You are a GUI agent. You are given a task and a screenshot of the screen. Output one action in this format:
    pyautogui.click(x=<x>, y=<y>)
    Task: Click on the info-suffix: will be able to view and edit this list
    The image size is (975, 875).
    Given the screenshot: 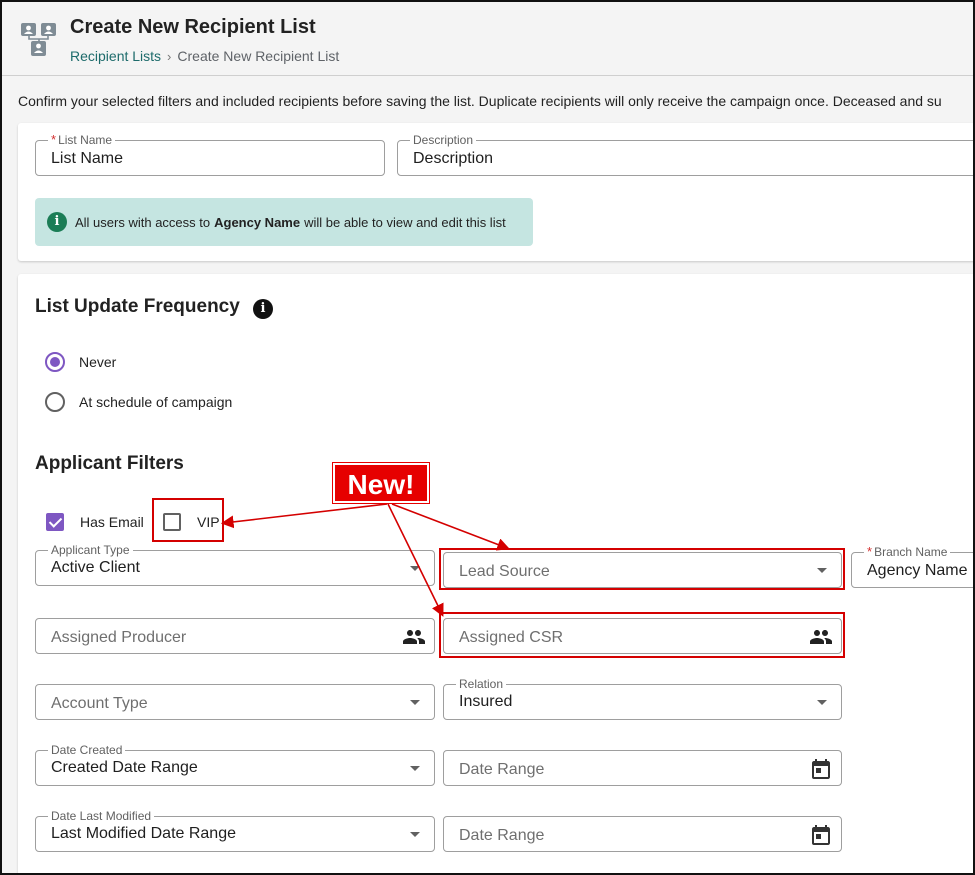 What is the action you would take?
    pyautogui.click(x=405, y=222)
    